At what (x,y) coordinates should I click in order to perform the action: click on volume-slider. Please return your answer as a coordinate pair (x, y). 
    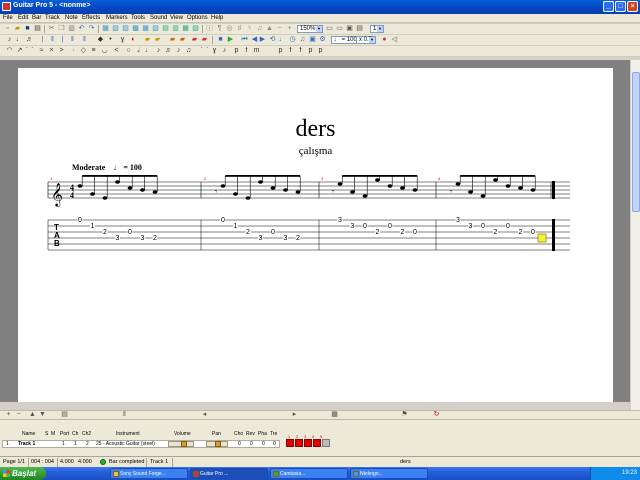
    Looking at the image, I should click on (181, 444).